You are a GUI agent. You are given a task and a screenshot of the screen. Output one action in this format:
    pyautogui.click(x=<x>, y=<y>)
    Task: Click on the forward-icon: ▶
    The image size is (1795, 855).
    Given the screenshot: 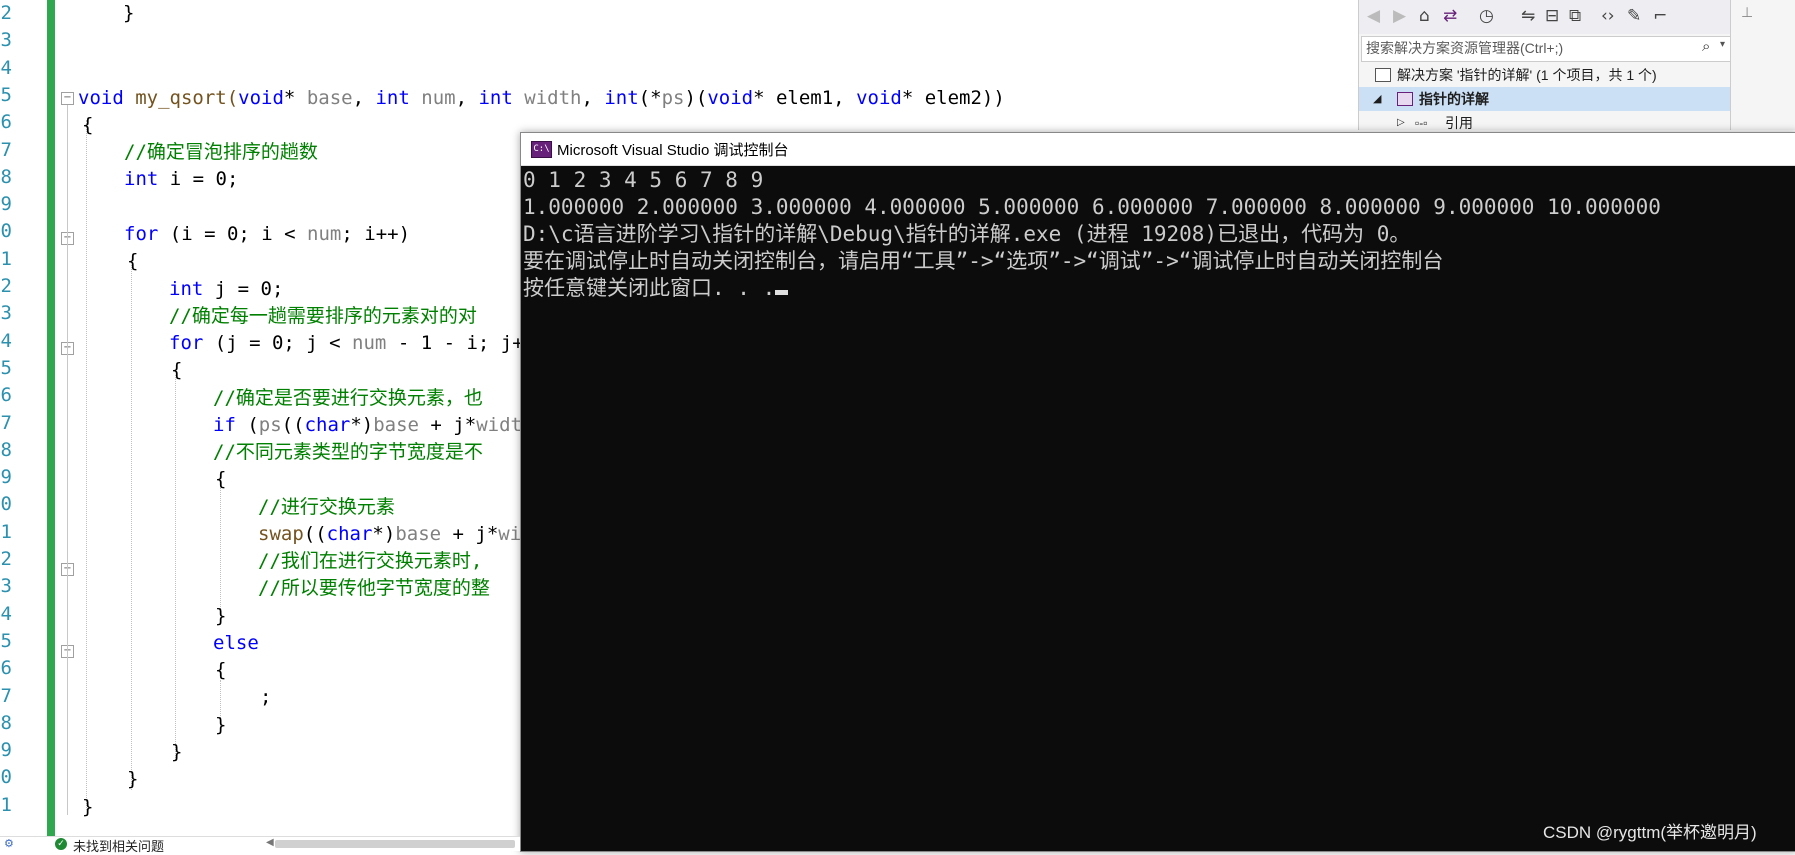 What is the action you would take?
    pyautogui.click(x=1399, y=16)
    